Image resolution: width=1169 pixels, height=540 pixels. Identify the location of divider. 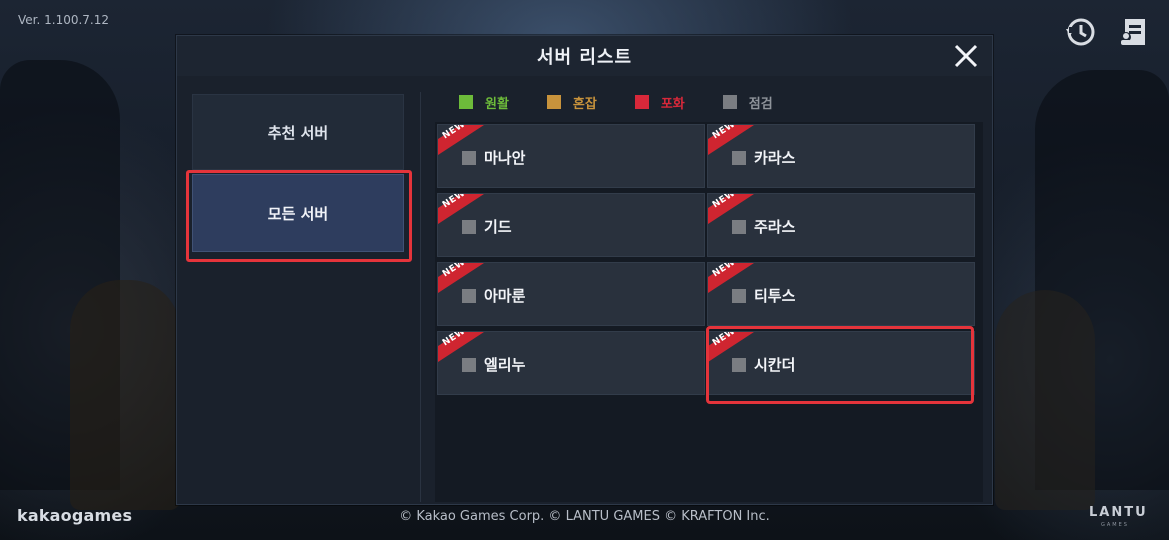
(420, 297).